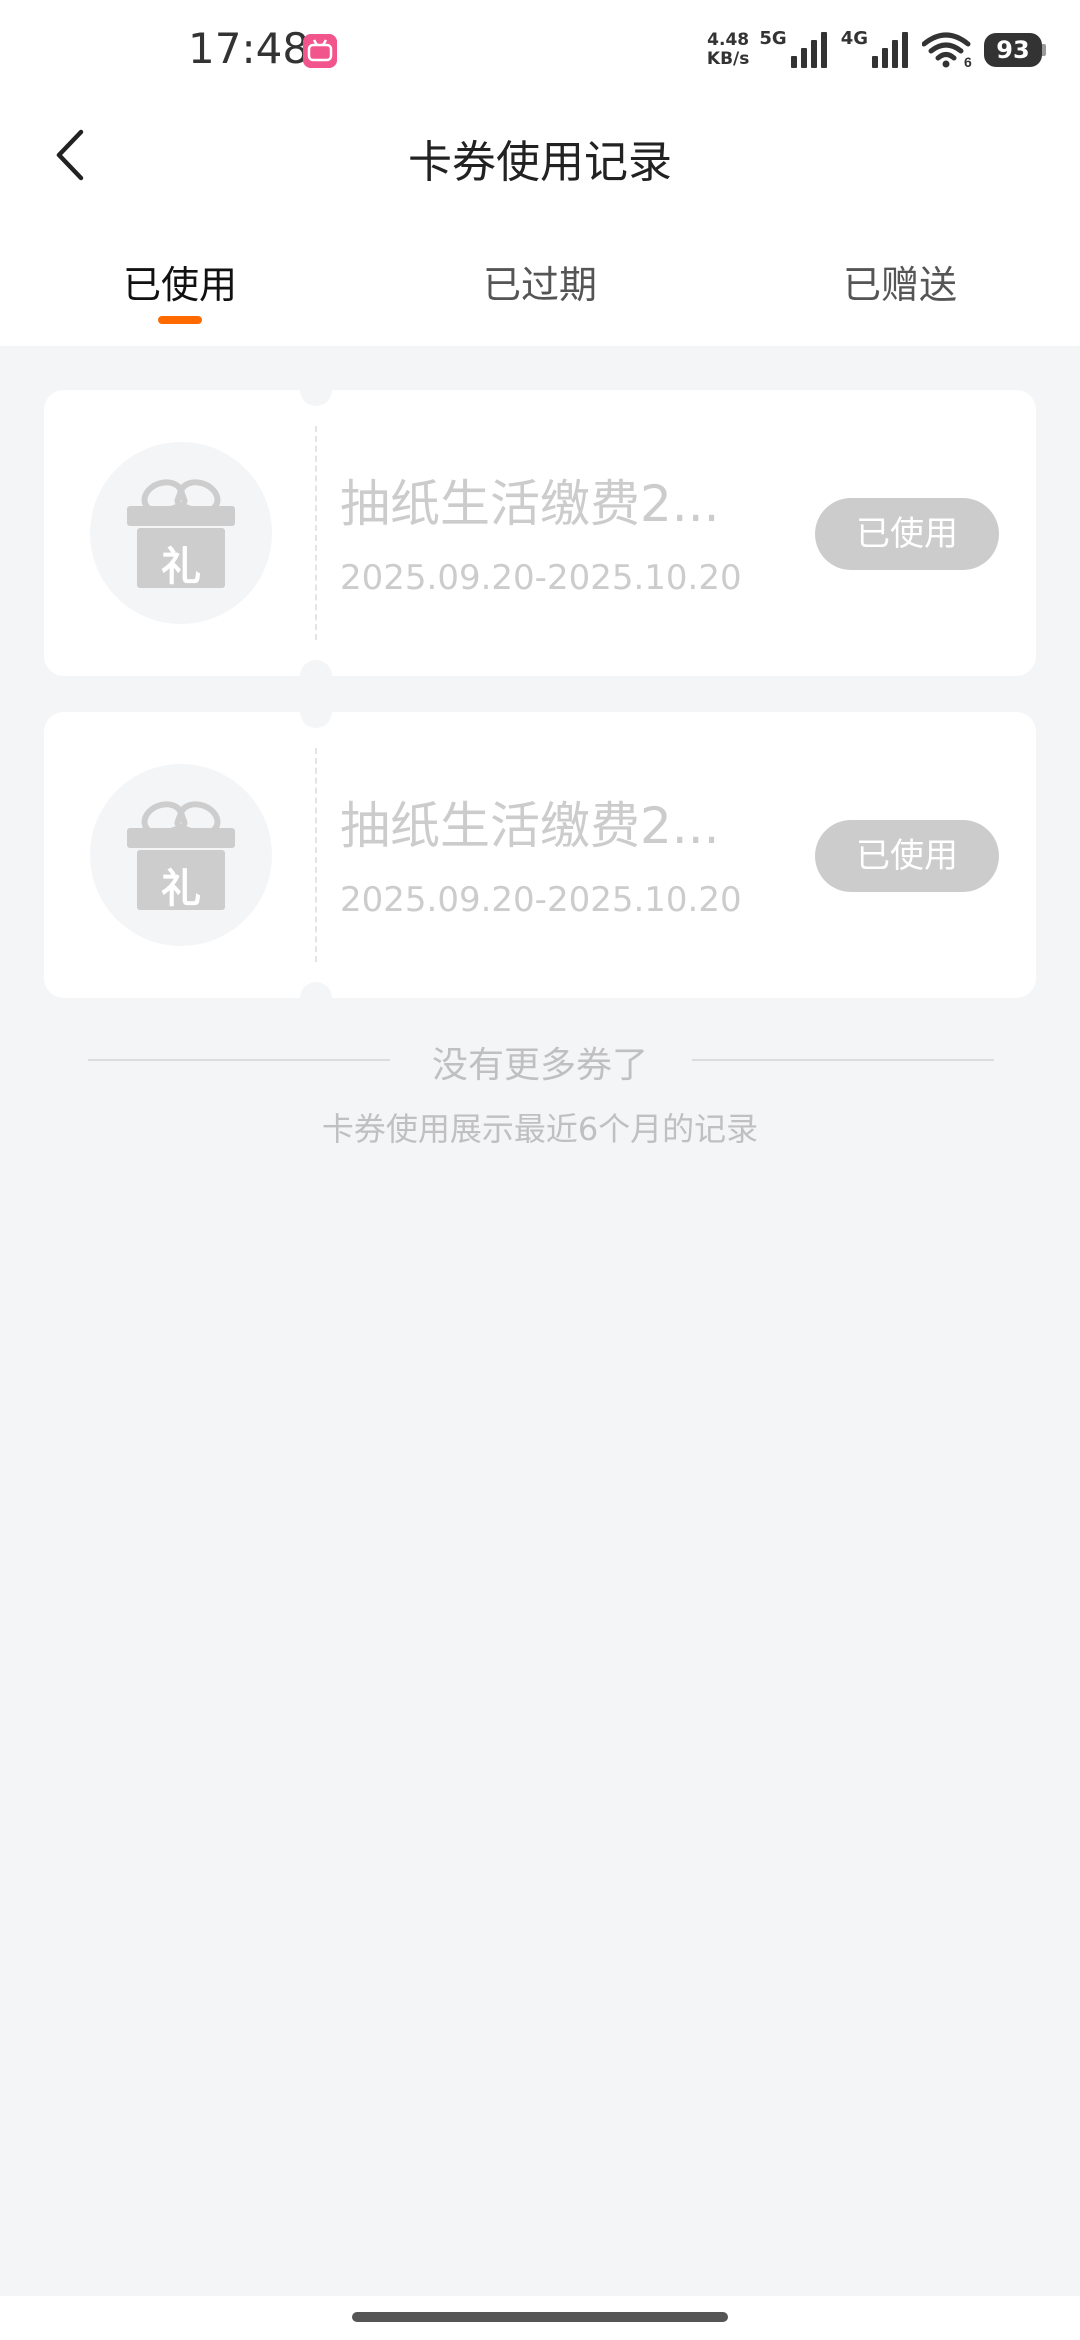 The image size is (1080, 2340). I want to click on active-tab-indicator, so click(180, 320).